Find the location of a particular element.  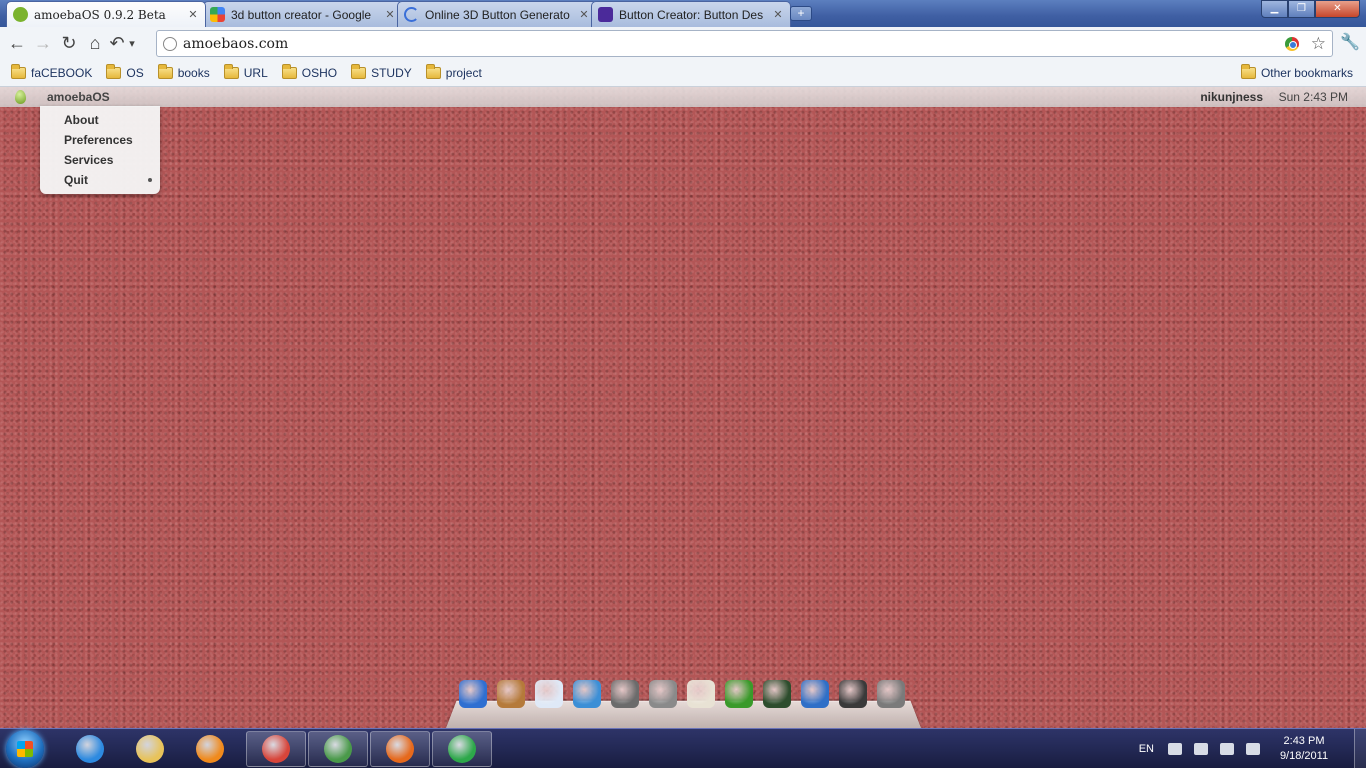

bookmark-star-icon: ☆ is located at coordinates (1318, 44).